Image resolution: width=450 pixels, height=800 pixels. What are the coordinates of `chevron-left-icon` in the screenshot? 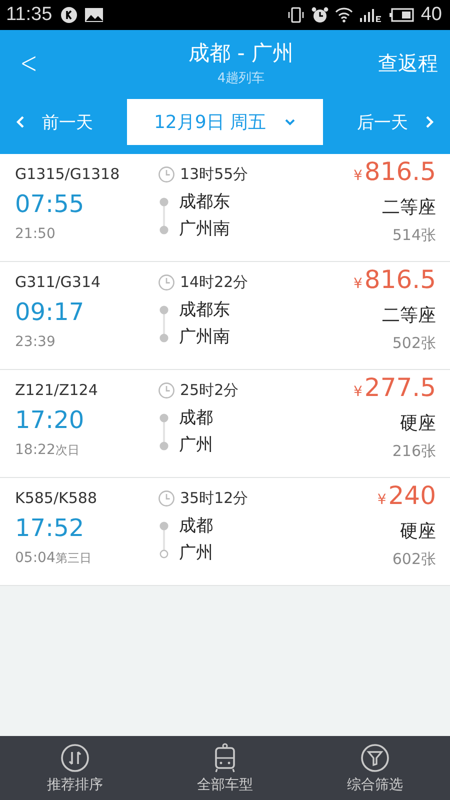 It's located at (21, 122).